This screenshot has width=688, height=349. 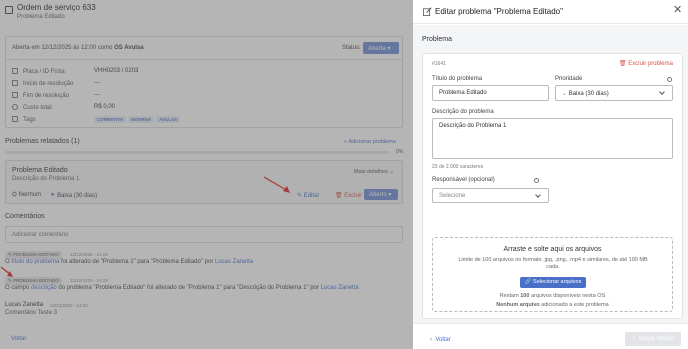 What do you see at coordinates (42, 83) in the screenshot?
I see `start-label: Início de resolução` at bounding box center [42, 83].